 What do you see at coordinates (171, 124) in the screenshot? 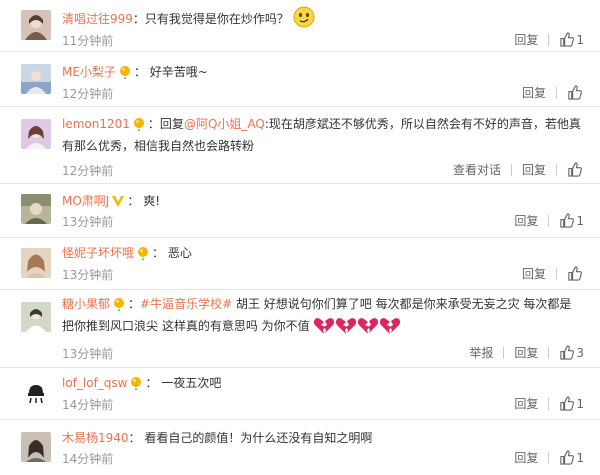
I see `reply-prefix: 回复` at bounding box center [171, 124].